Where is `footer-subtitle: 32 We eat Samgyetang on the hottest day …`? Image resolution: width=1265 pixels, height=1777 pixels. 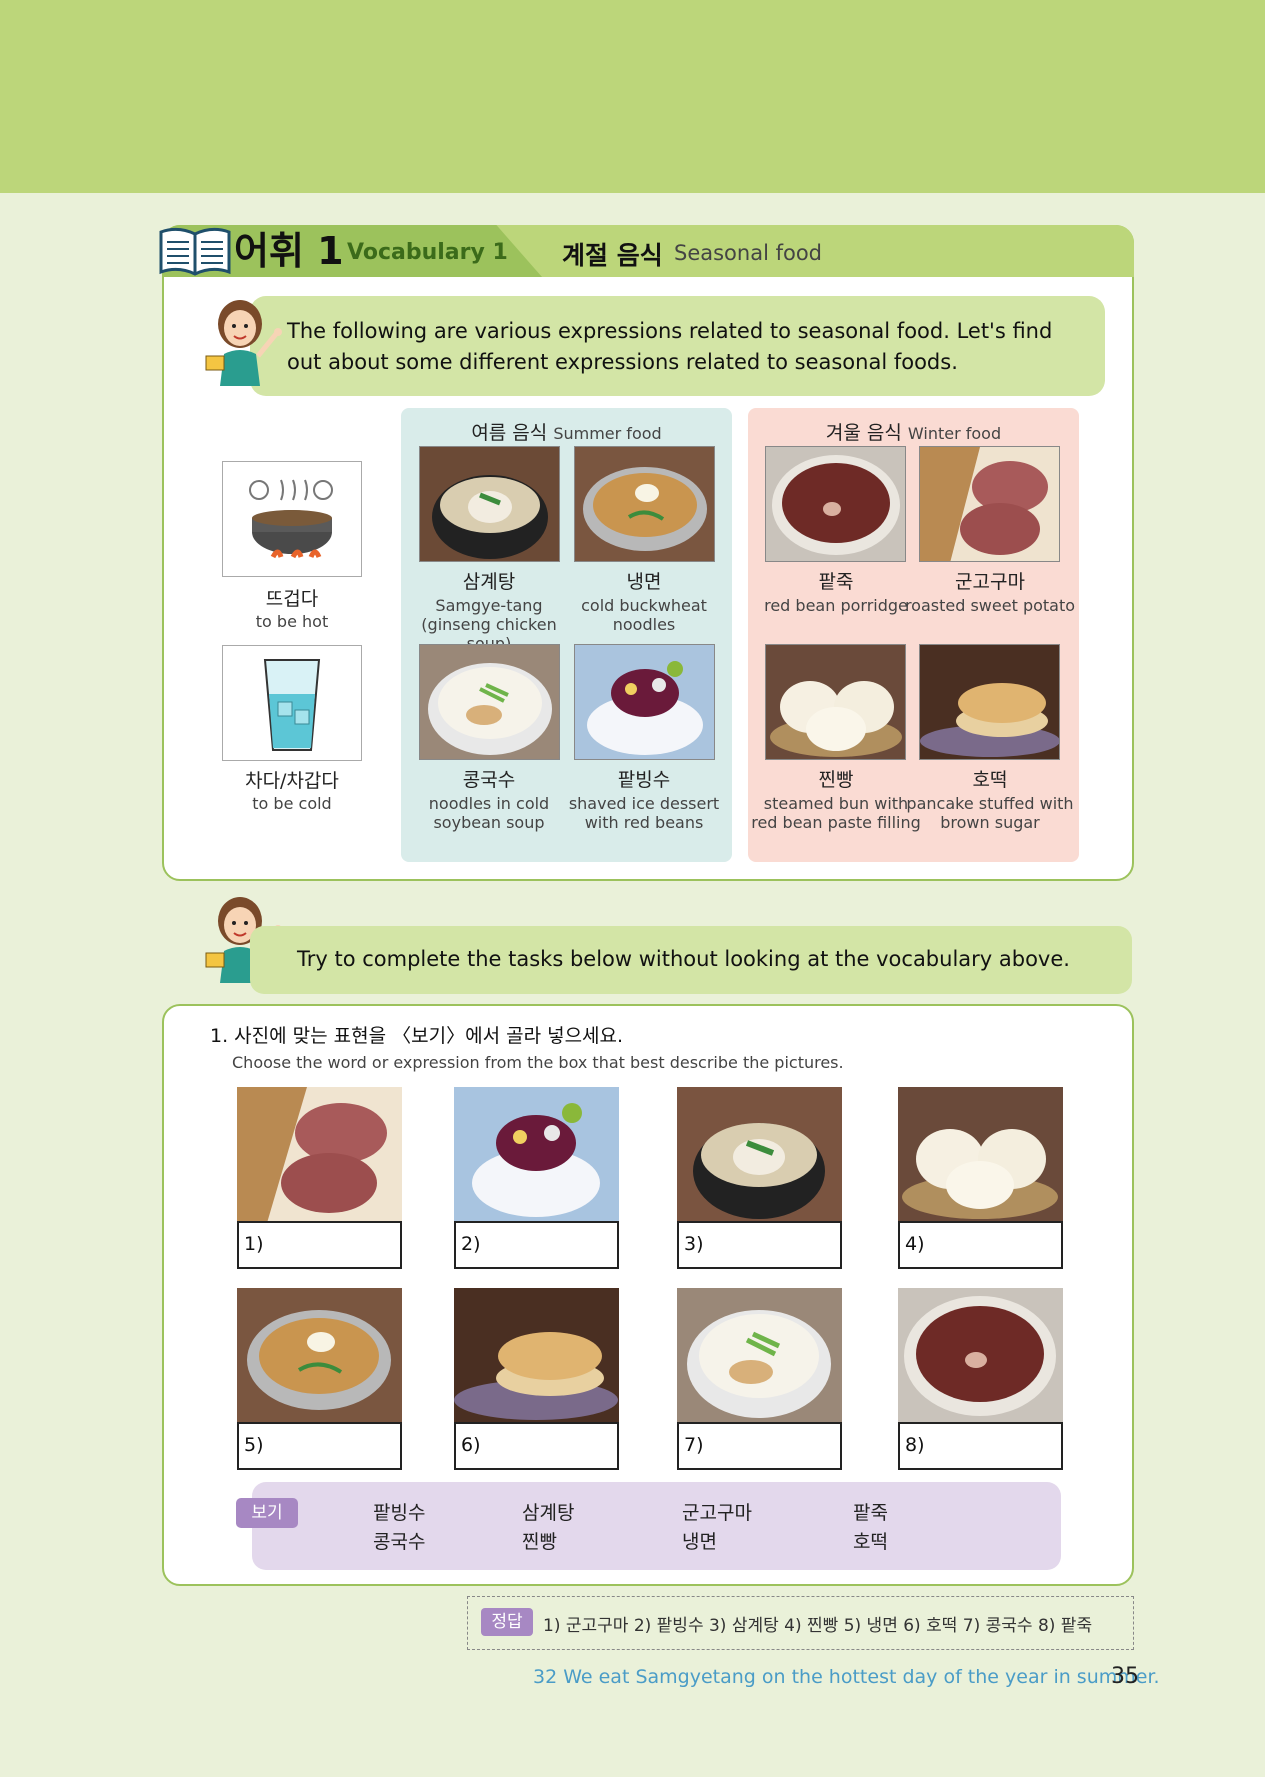
footer-subtitle: 32 We eat Samgyetang on the hottest day … is located at coordinates (846, 1677).